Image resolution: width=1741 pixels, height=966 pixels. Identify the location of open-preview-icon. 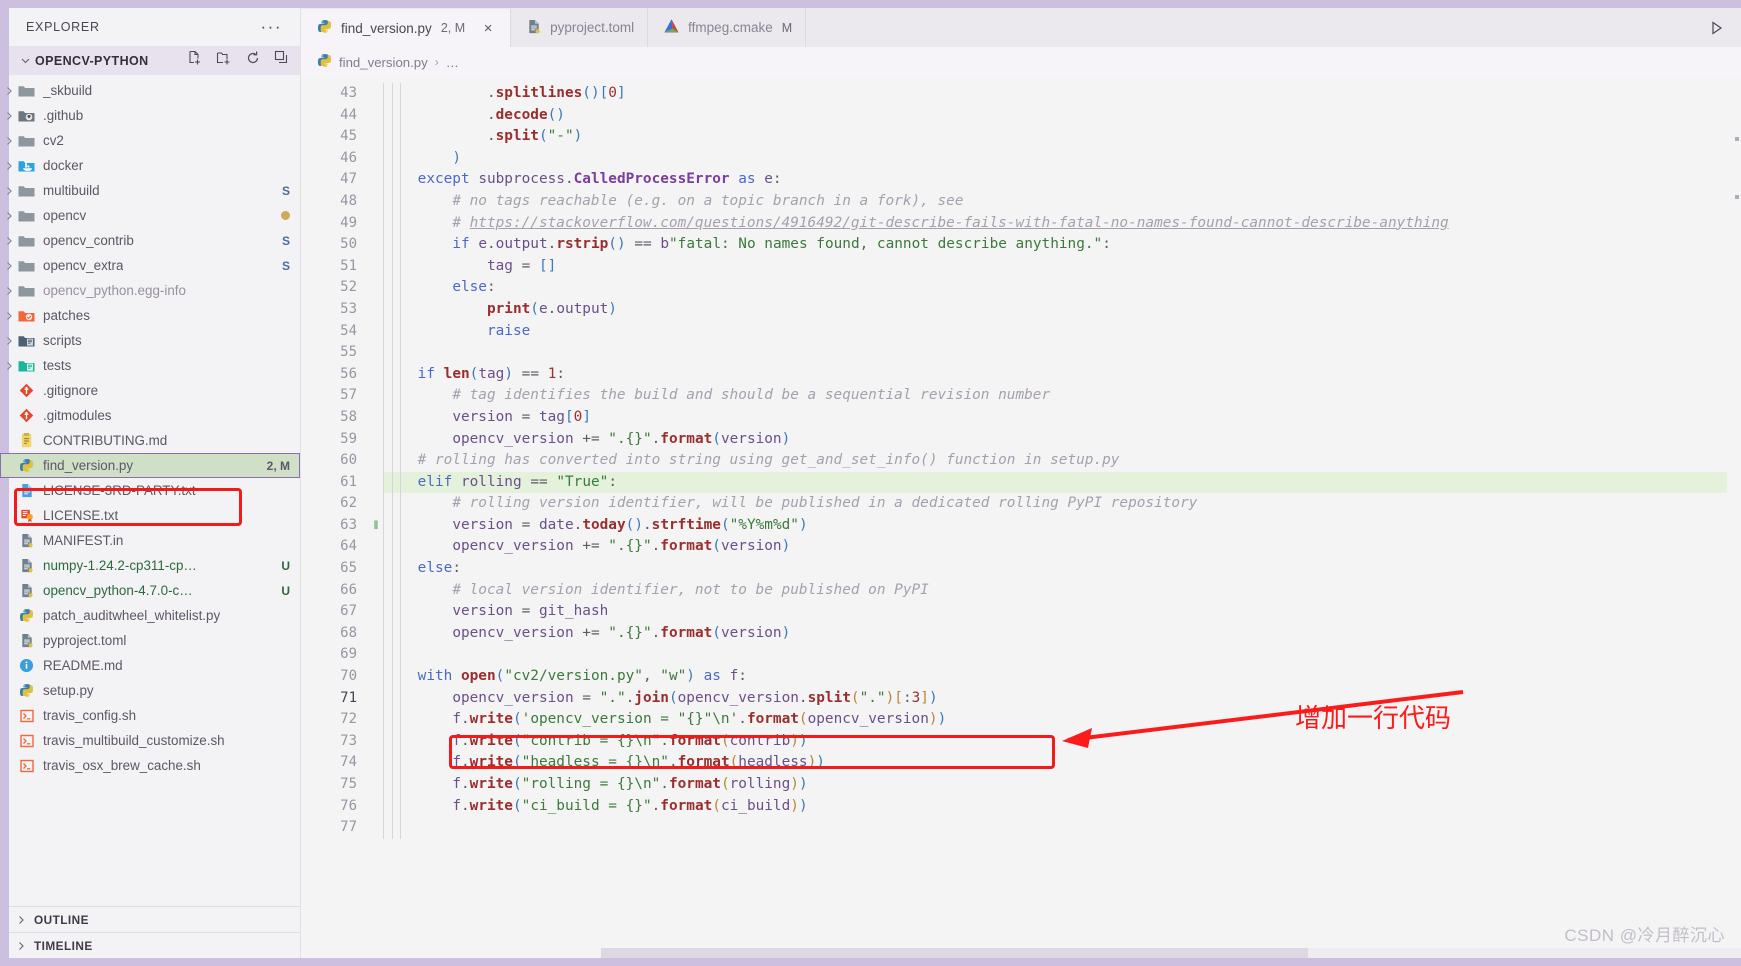
(1717, 27).